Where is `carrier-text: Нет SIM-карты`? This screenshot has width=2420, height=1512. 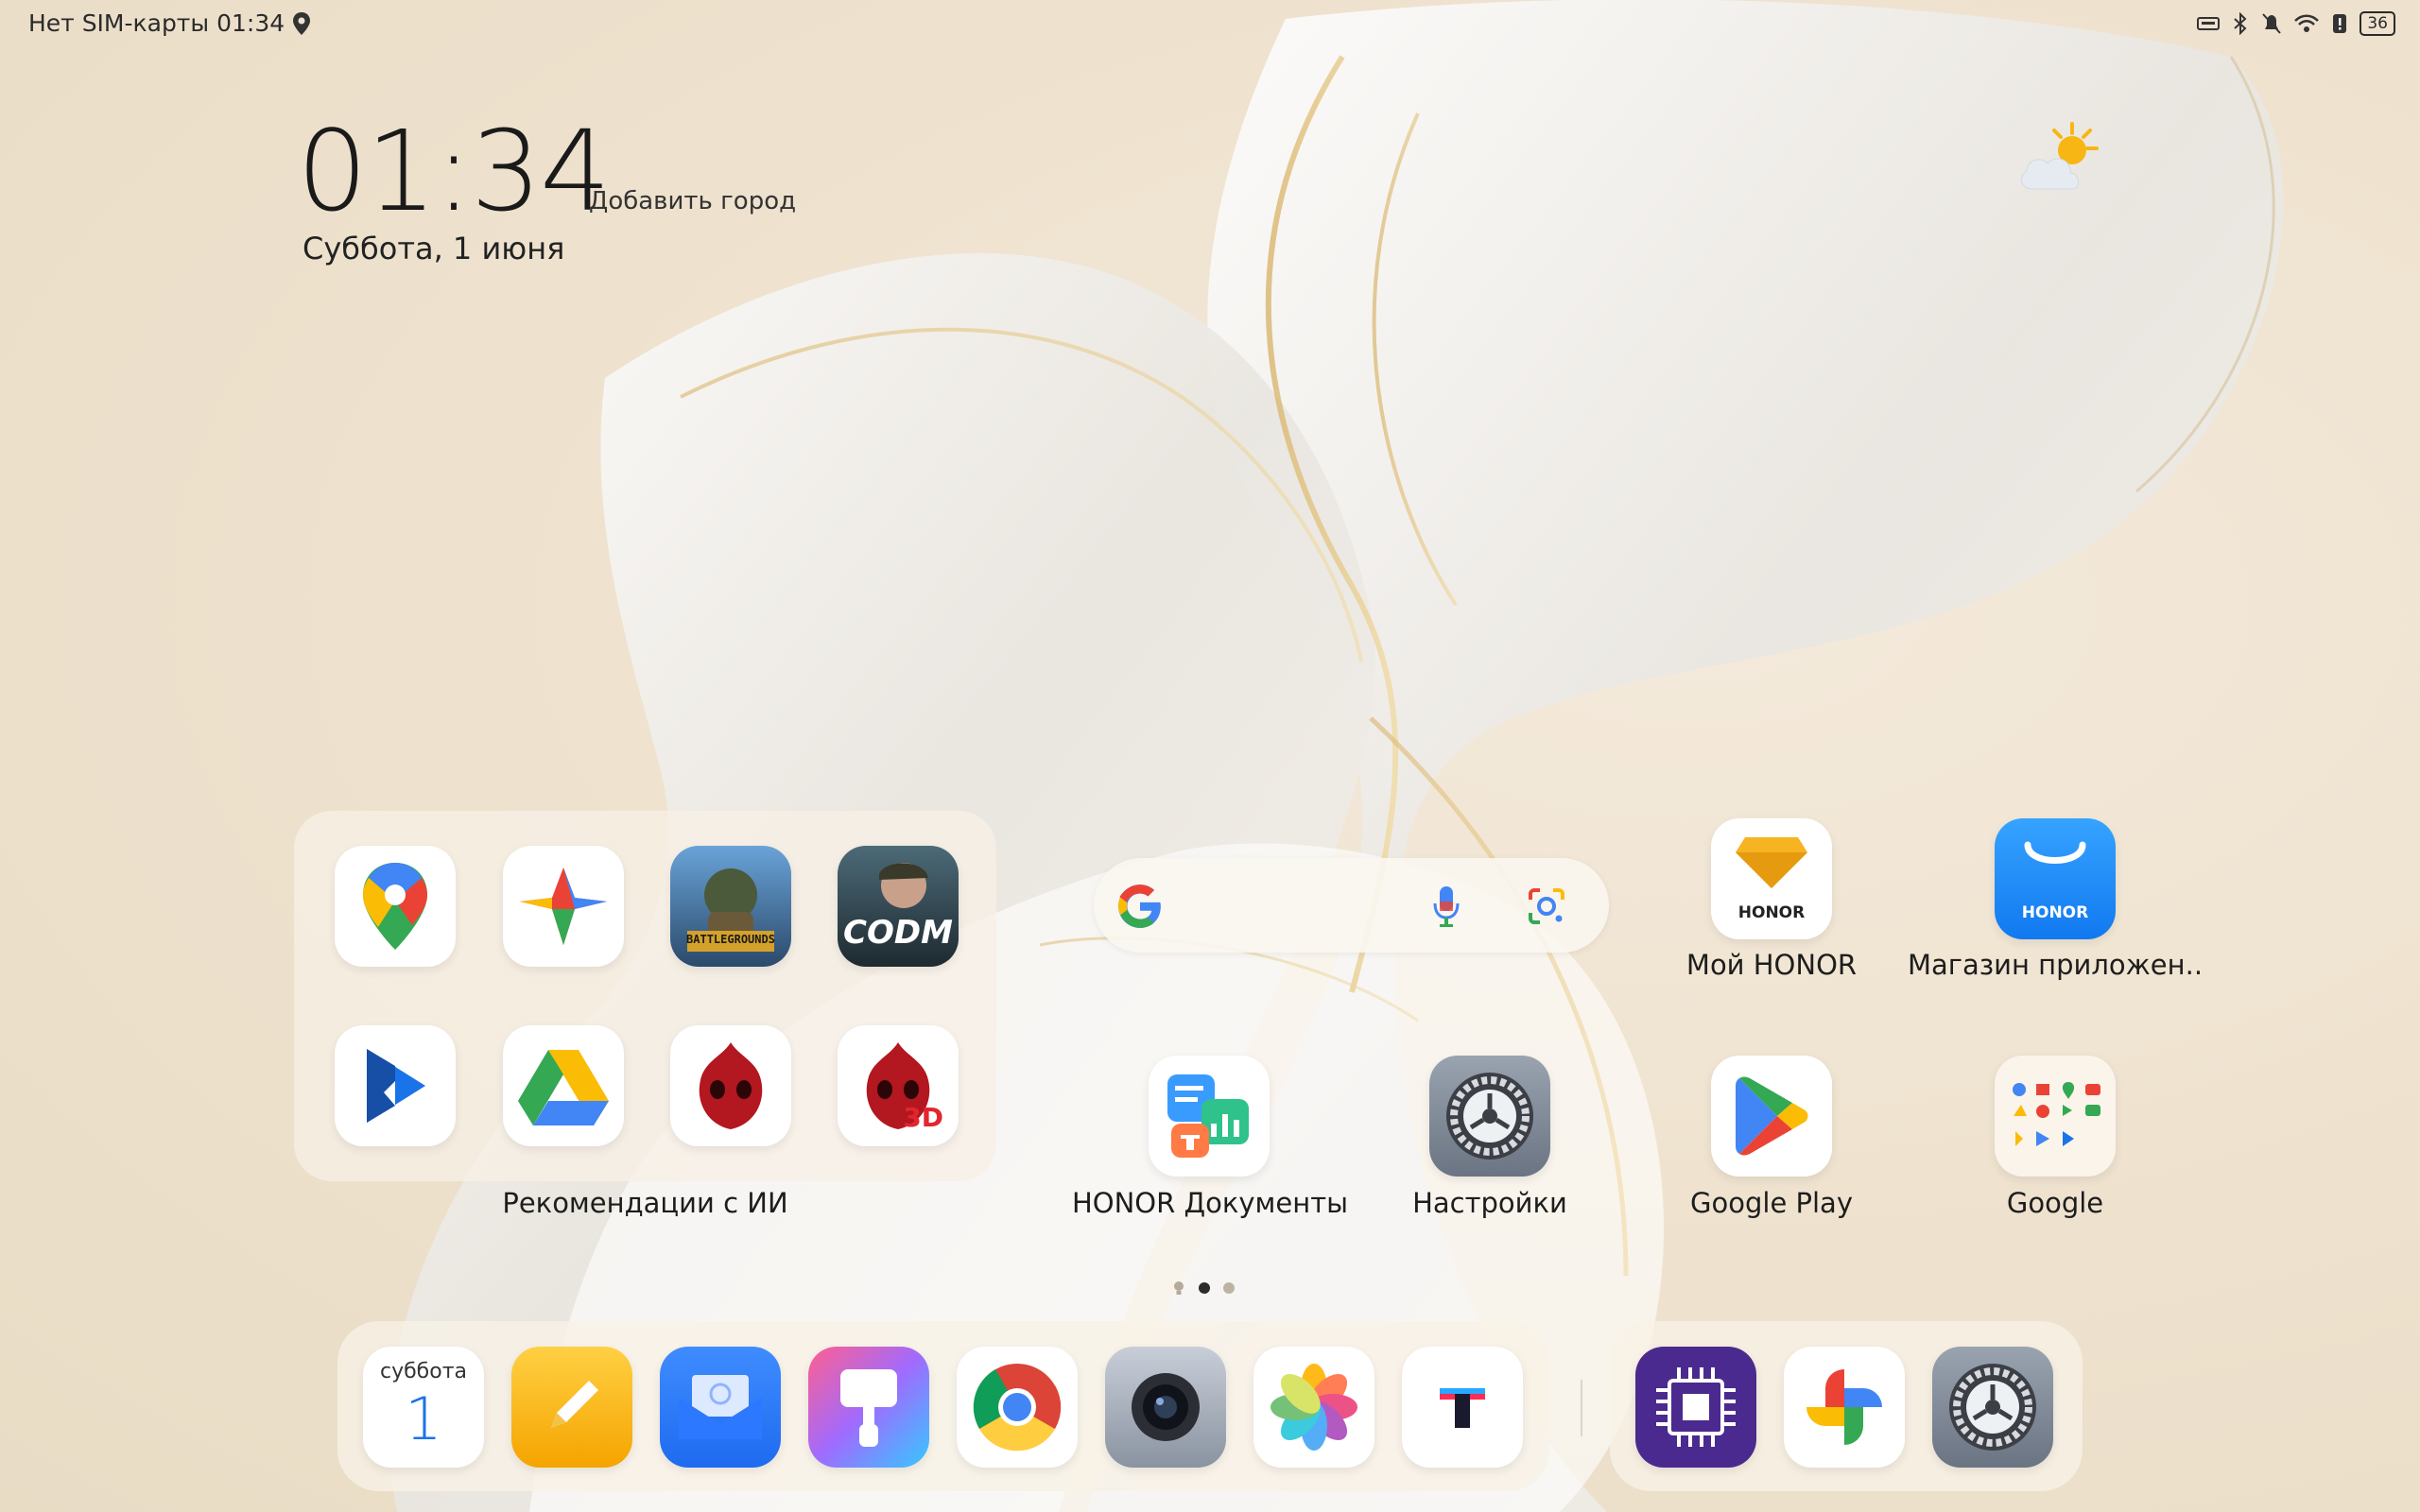 carrier-text: Нет SIM-карты is located at coordinates (119, 23).